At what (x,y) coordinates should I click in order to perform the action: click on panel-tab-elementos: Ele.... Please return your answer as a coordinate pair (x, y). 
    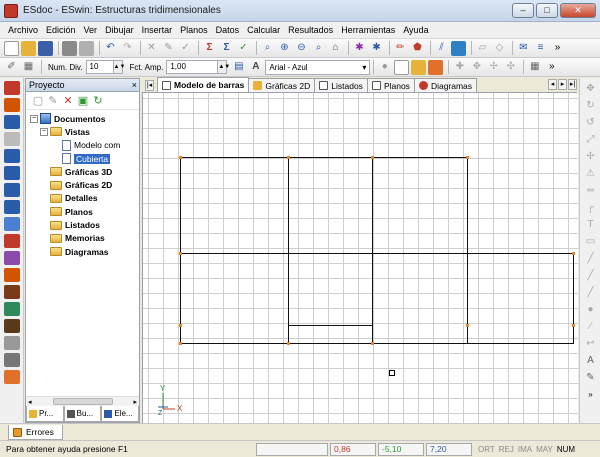
    Looking at the image, I should click on (120, 414).